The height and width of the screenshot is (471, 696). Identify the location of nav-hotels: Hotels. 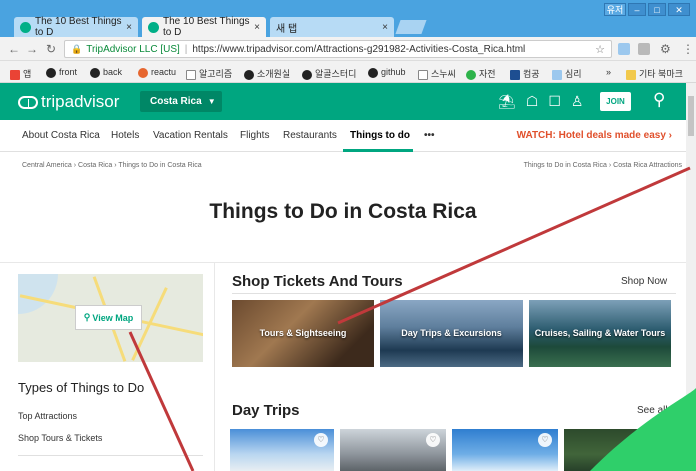
(125, 135).